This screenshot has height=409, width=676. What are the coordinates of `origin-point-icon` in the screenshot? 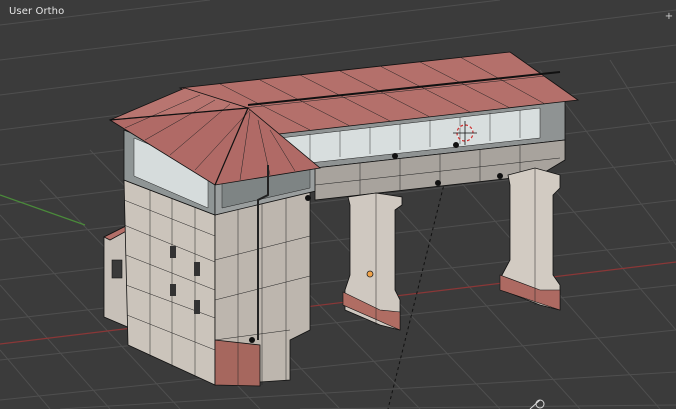 It's located at (370, 274).